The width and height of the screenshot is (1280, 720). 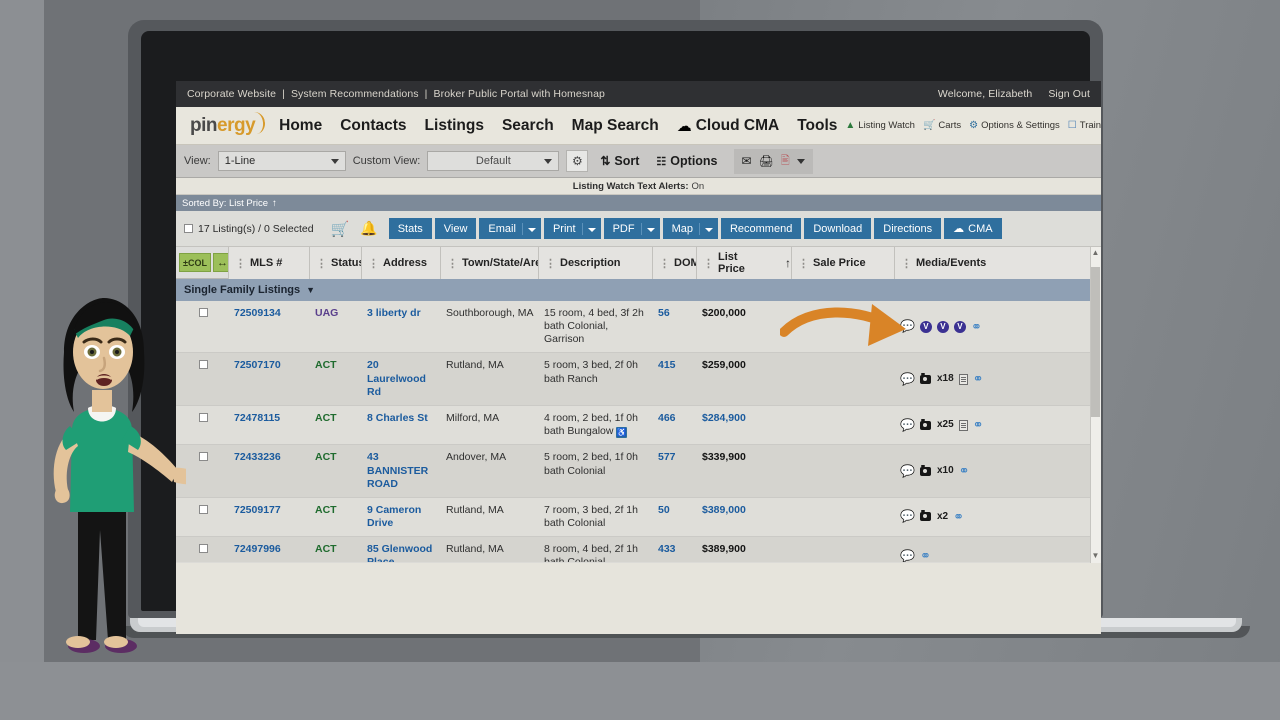 What do you see at coordinates (690, 228) in the screenshot?
I see `map-button: Map` at bounding box center [690, 228].